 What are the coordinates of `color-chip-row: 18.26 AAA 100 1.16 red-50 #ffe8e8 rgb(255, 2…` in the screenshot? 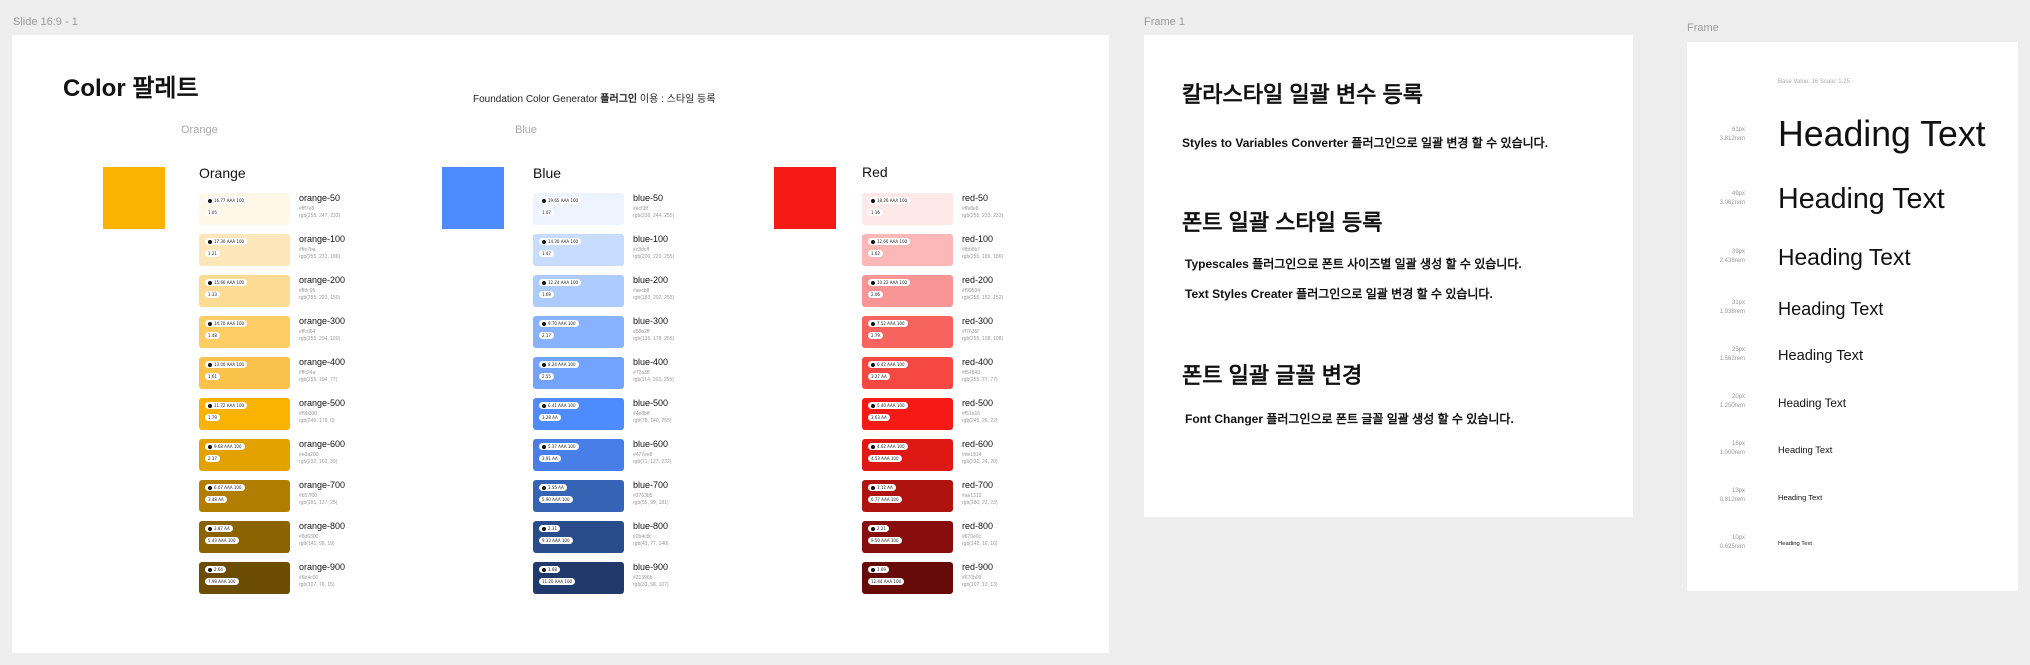 It's located at (942, 209).